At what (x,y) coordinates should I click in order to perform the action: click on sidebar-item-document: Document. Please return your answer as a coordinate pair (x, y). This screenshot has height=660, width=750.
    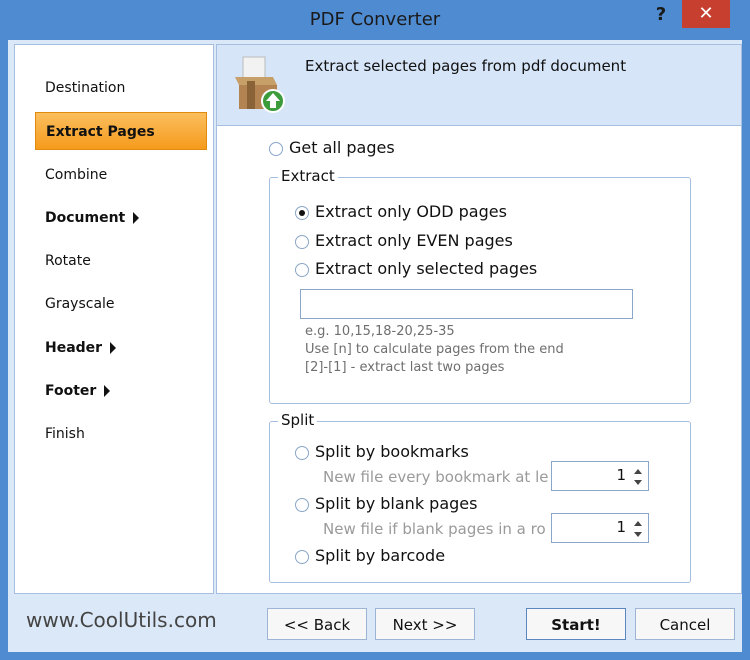
    Looking at the image, I should click on (114, 218).